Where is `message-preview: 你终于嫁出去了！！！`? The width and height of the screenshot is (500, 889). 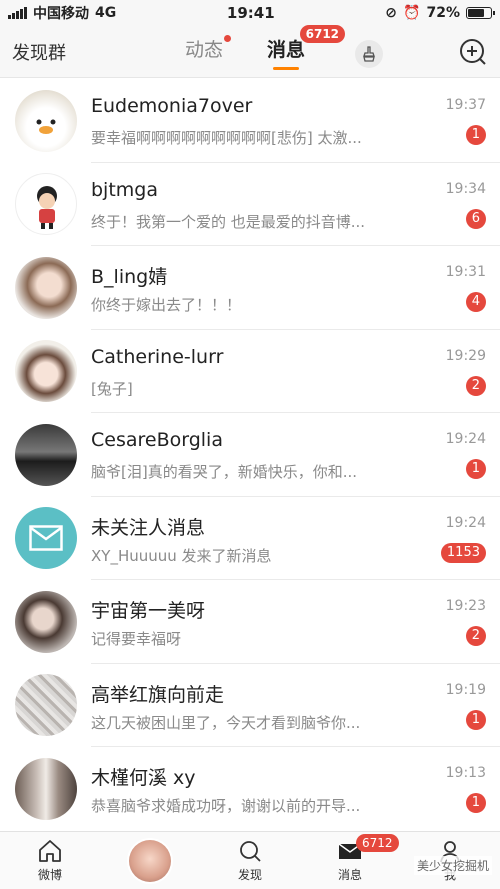 message-preview: 你终于嫁出去了！！！ is located at coordinates (166, 305).